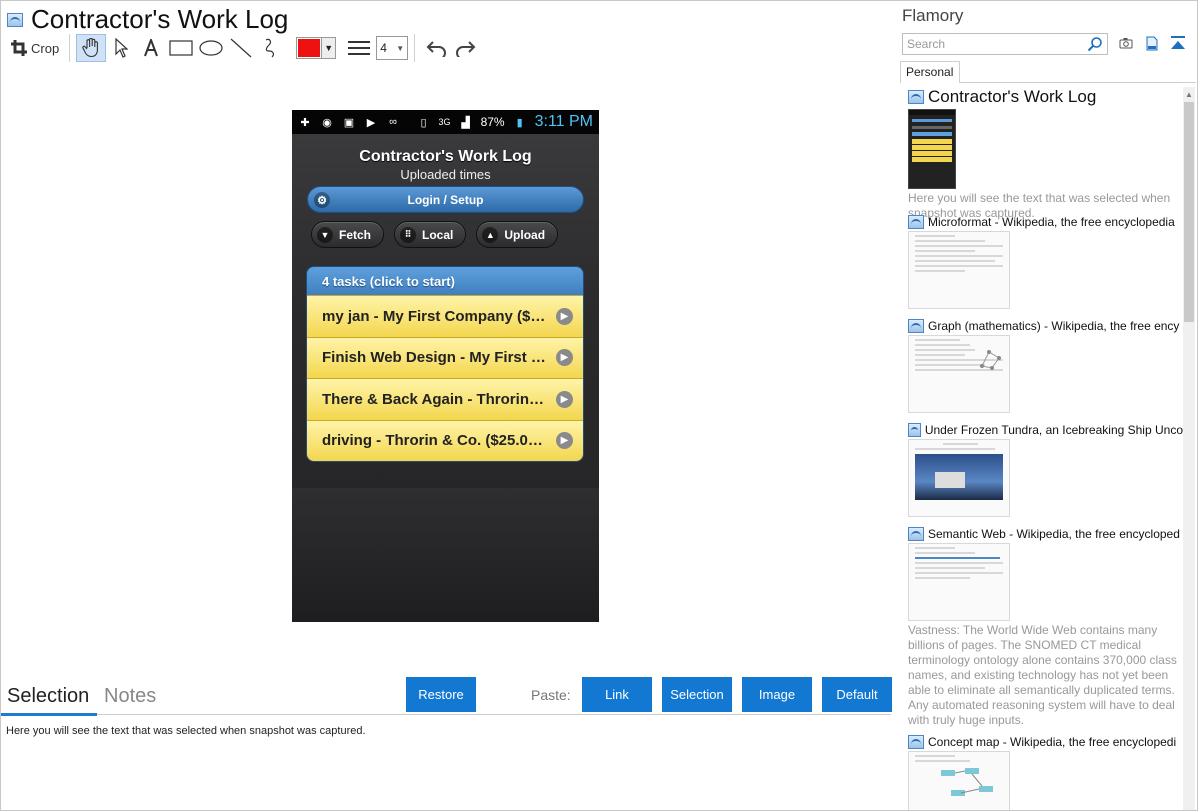 The image size is (1198, 811). What do you see at coordinates (490, 234) in the screenshot?
I see `chevron-up-icon: ▲` at bounding box center [490, 234].